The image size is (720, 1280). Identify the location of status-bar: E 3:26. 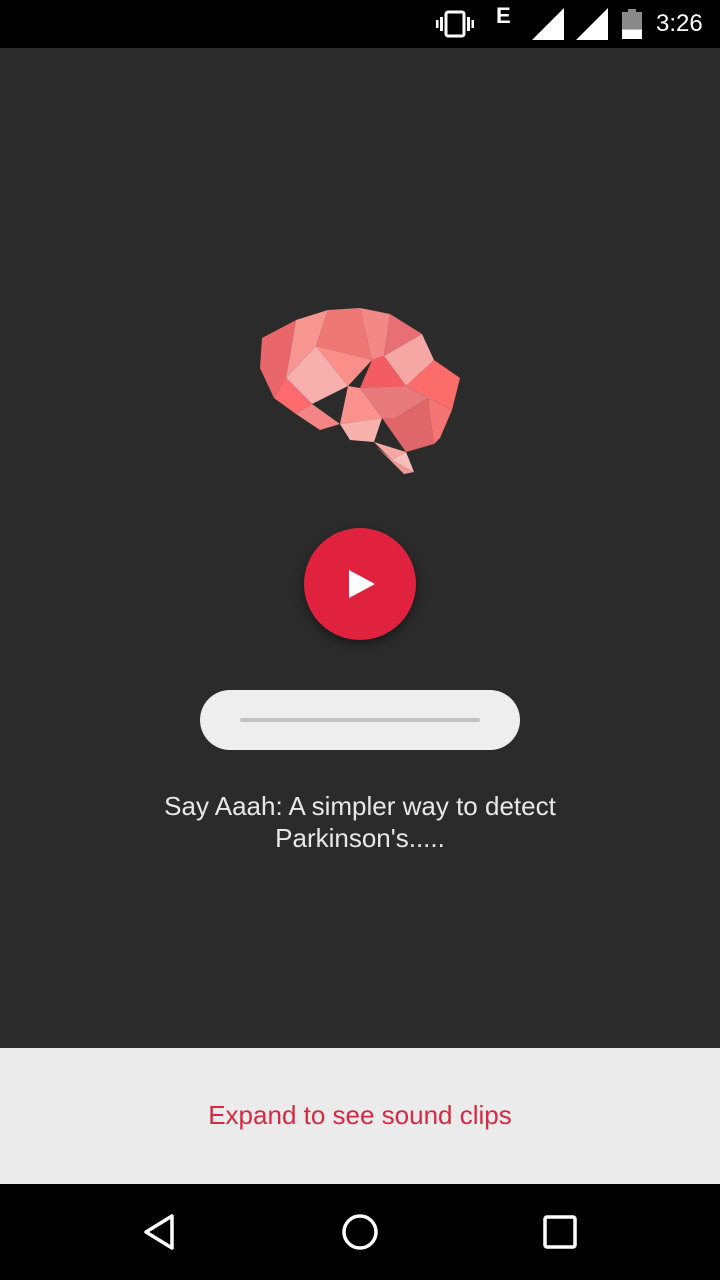
(360, 24).